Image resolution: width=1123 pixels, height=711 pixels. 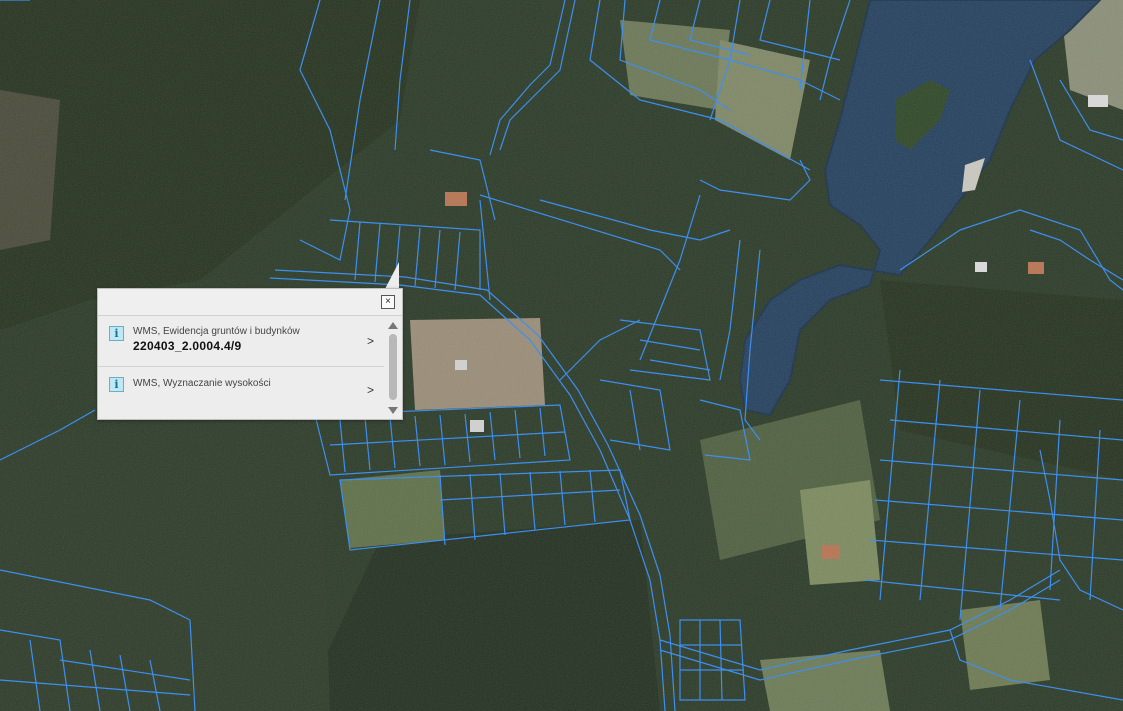 I want to click on close-icon: ×, so click(x=388, y=301).